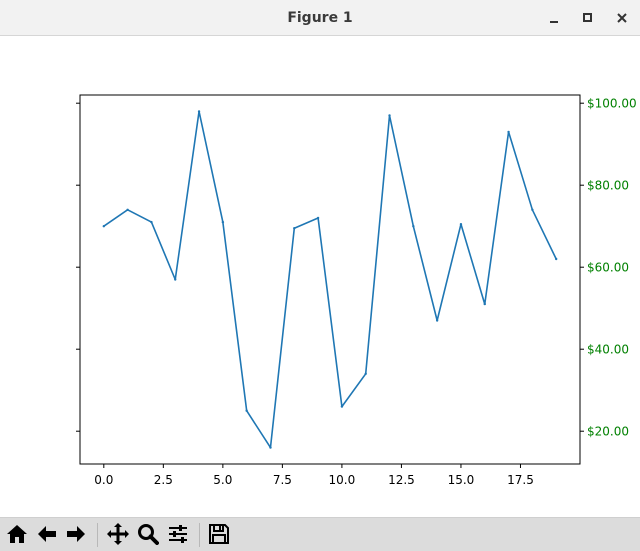 This screenshot has width=640, height=551. I want to click on forward-icon, so click(76, 534).